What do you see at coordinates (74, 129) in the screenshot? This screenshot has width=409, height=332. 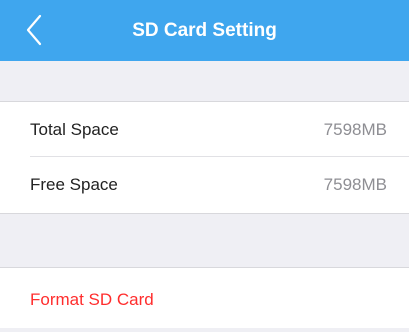 I see `total-space-label: Total Space` at bounding box center [74, 129].